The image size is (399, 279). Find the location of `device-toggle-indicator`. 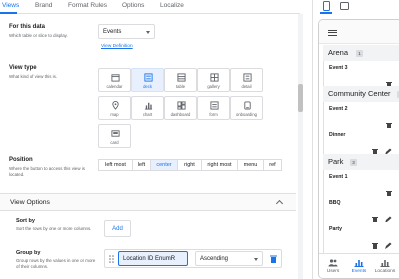

device-toggle-indicator is located at coordinates (326, 13).